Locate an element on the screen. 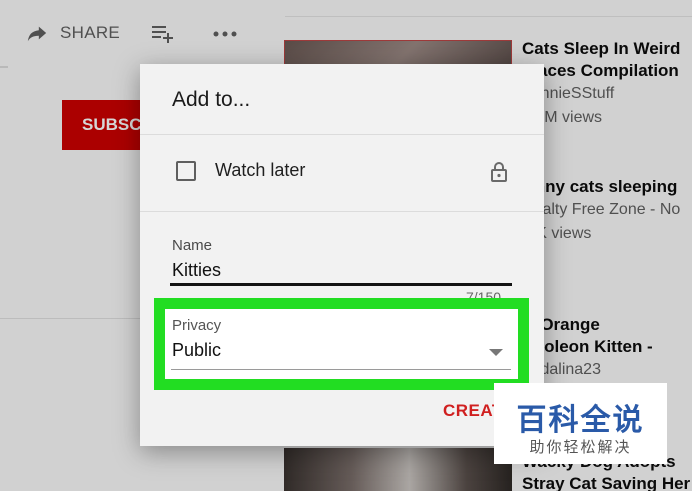 The height and width of the screenshot is (491, 692). watermark-logo: 百科全说 助你轻松解决 is located at coordinates (580, 423).